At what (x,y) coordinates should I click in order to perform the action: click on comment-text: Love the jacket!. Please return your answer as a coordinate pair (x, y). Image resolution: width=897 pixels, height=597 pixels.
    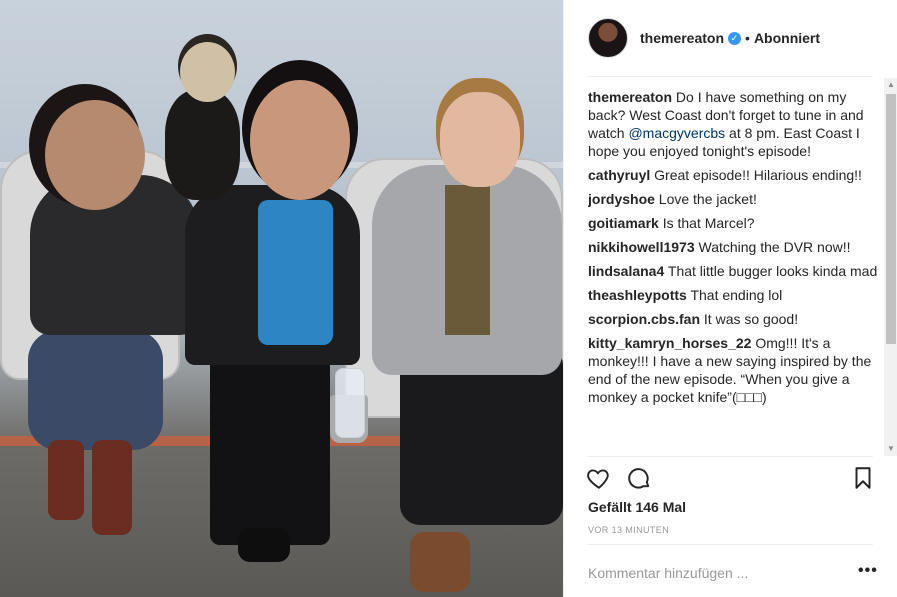
    Looking at the image, I should click on (707, 199).